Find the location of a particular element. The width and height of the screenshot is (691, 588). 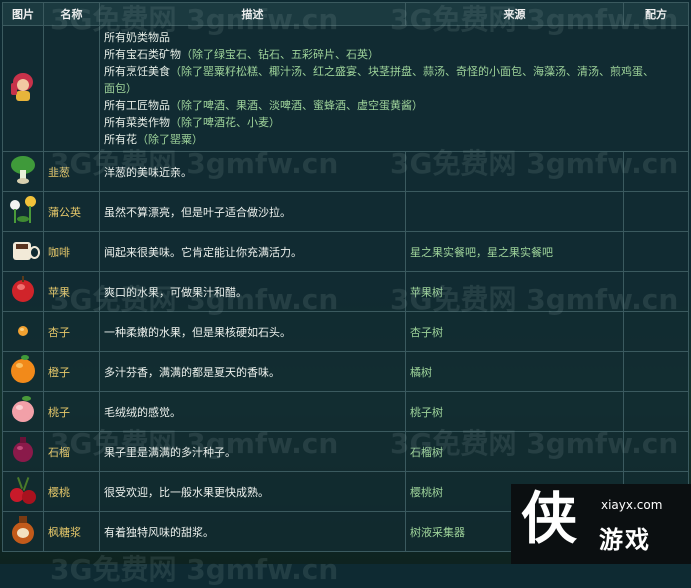

table-row: 蒲公英 虽然不算漂亮，但是叶子适合做沙拉。 is located at coordinates (345, 211).